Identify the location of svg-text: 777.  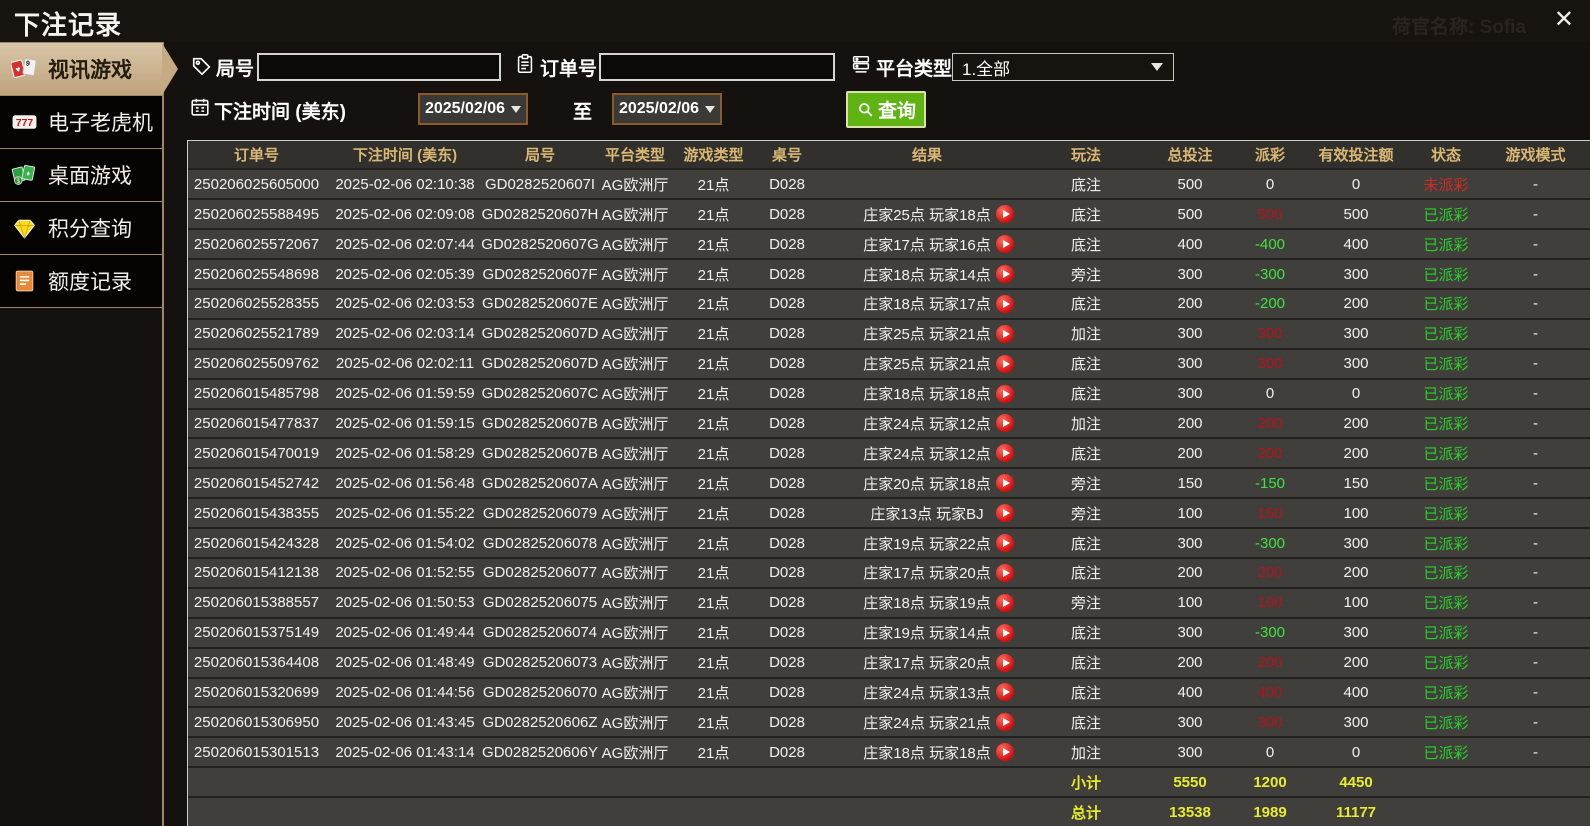
(24, 123).